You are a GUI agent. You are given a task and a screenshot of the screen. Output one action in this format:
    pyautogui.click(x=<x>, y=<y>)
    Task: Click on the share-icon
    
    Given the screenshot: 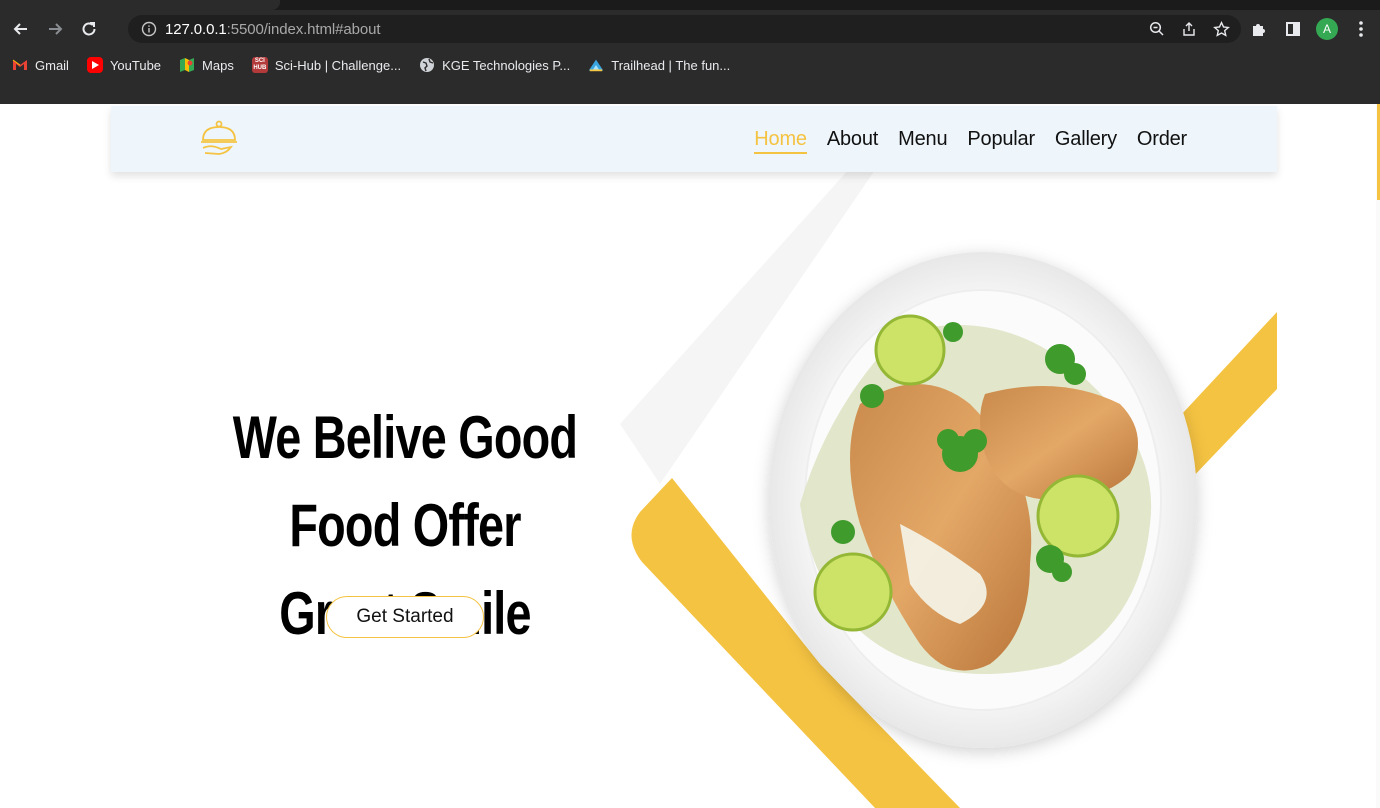 What is the action you would take?
    pyautogui.click(x=1189, y=29)
    